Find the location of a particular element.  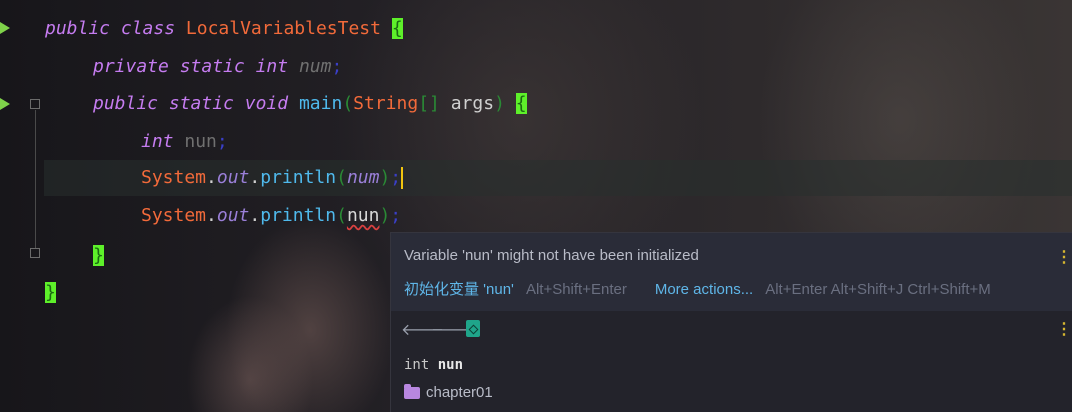

code-line-4: int nun; is located at coordinates (184, 142).